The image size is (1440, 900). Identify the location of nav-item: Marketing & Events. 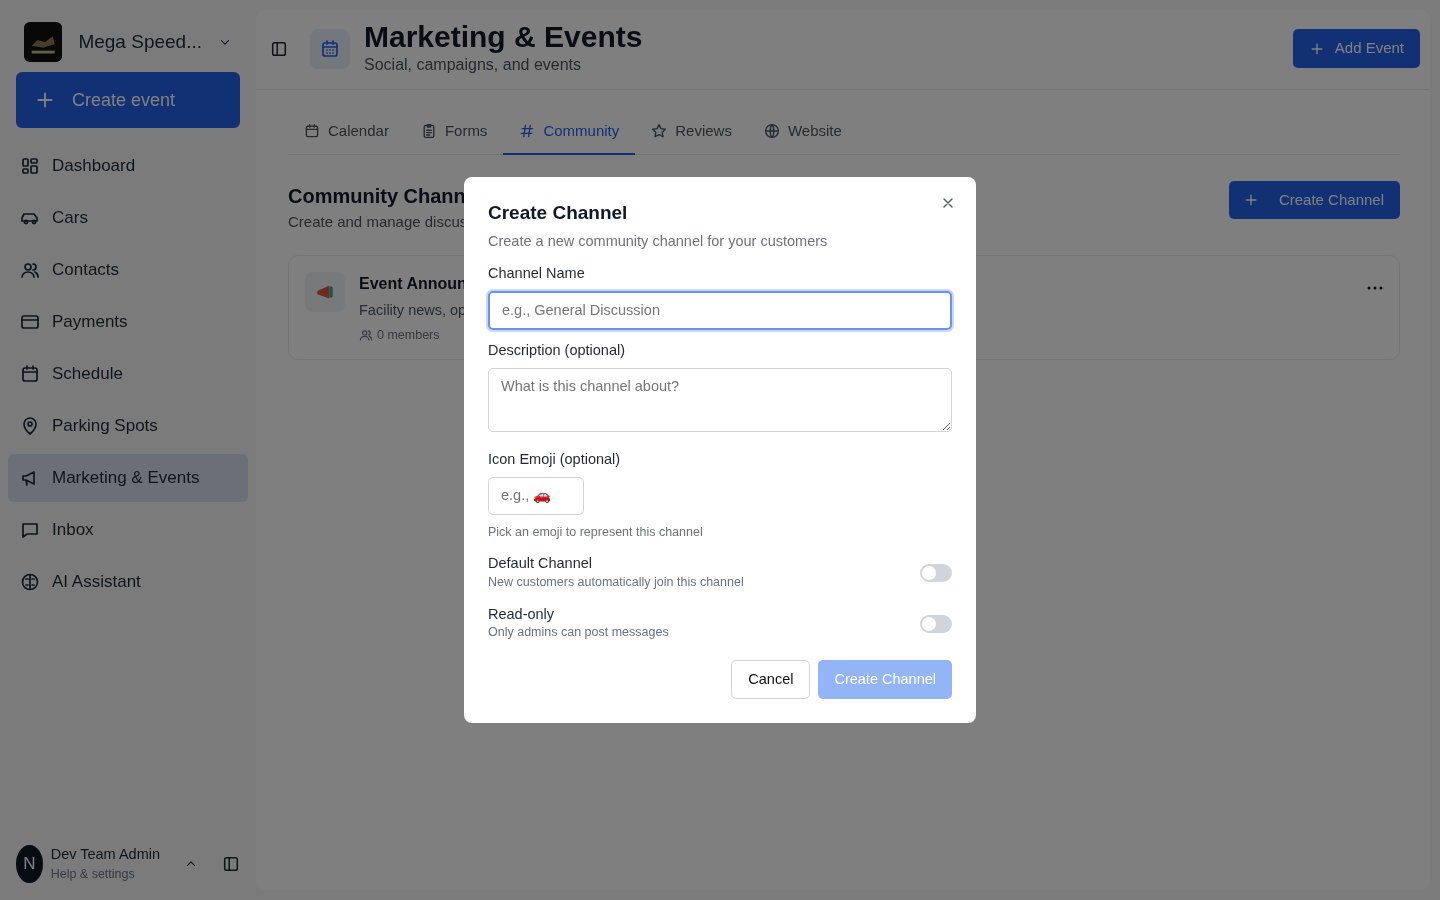
(128, 478).